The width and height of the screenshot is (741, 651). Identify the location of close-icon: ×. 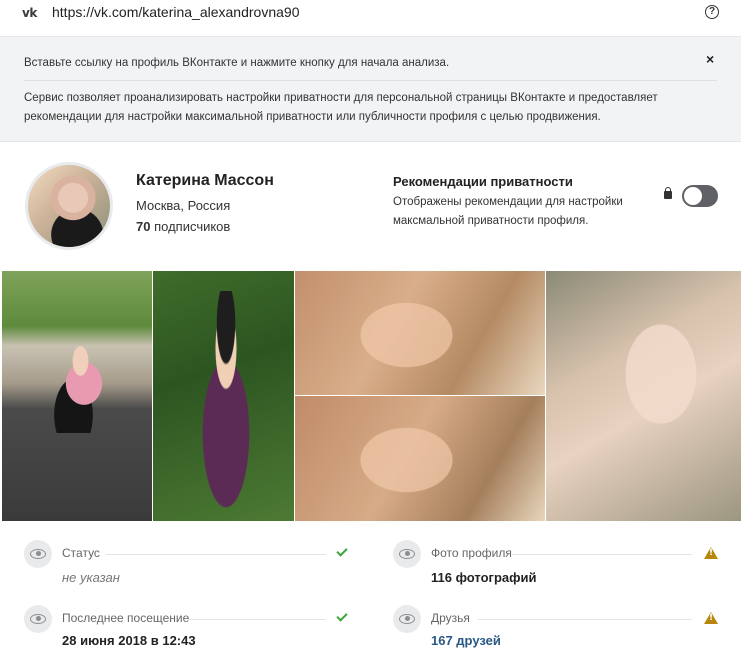
(710, 59).